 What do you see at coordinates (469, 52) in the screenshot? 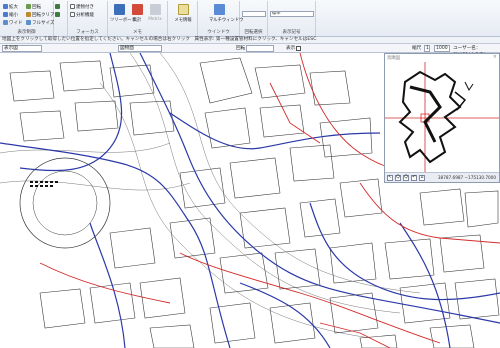
I see `user-info: ユーザー名：SNAP1(大倉寿)` at bounding box center [469, 52].